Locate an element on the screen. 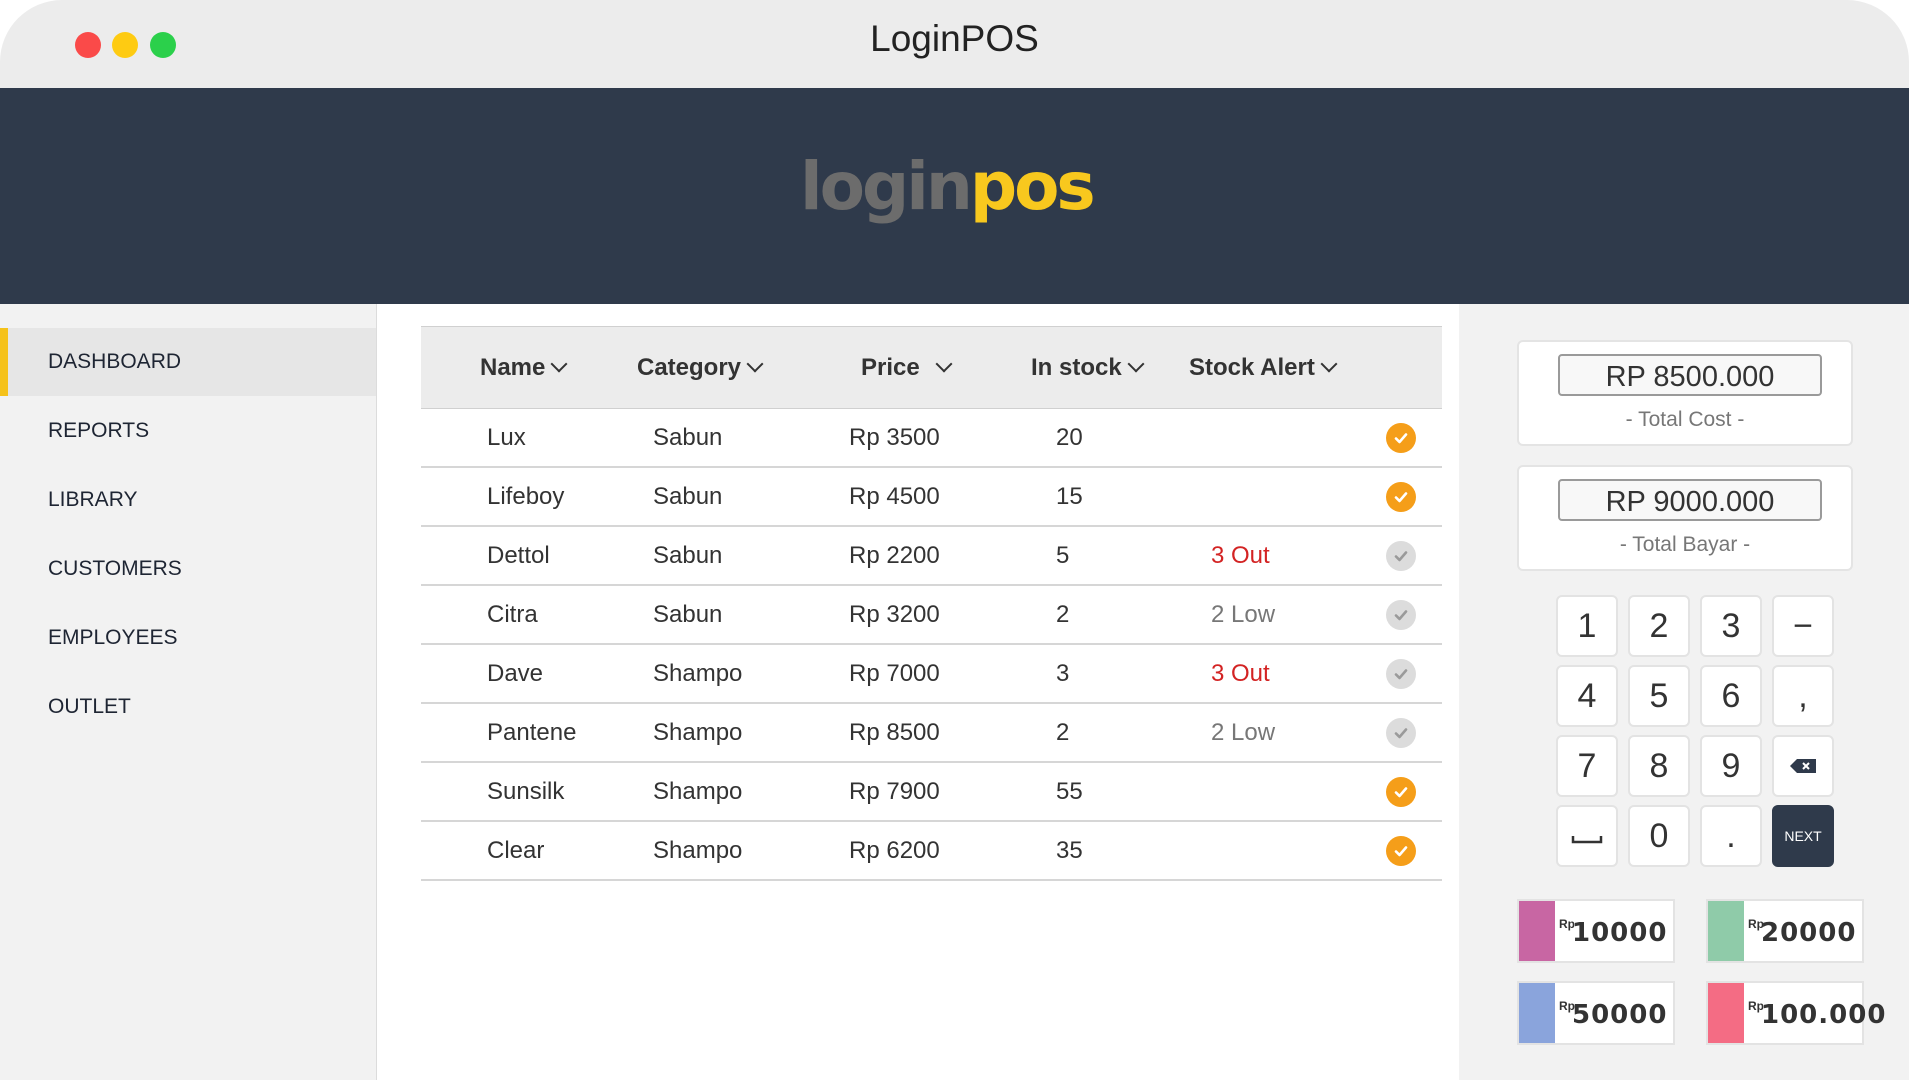 The image size is (1920, 1080). table-row: Clear Shampo Rp 6200 35 is located at coordinates (931, 851).